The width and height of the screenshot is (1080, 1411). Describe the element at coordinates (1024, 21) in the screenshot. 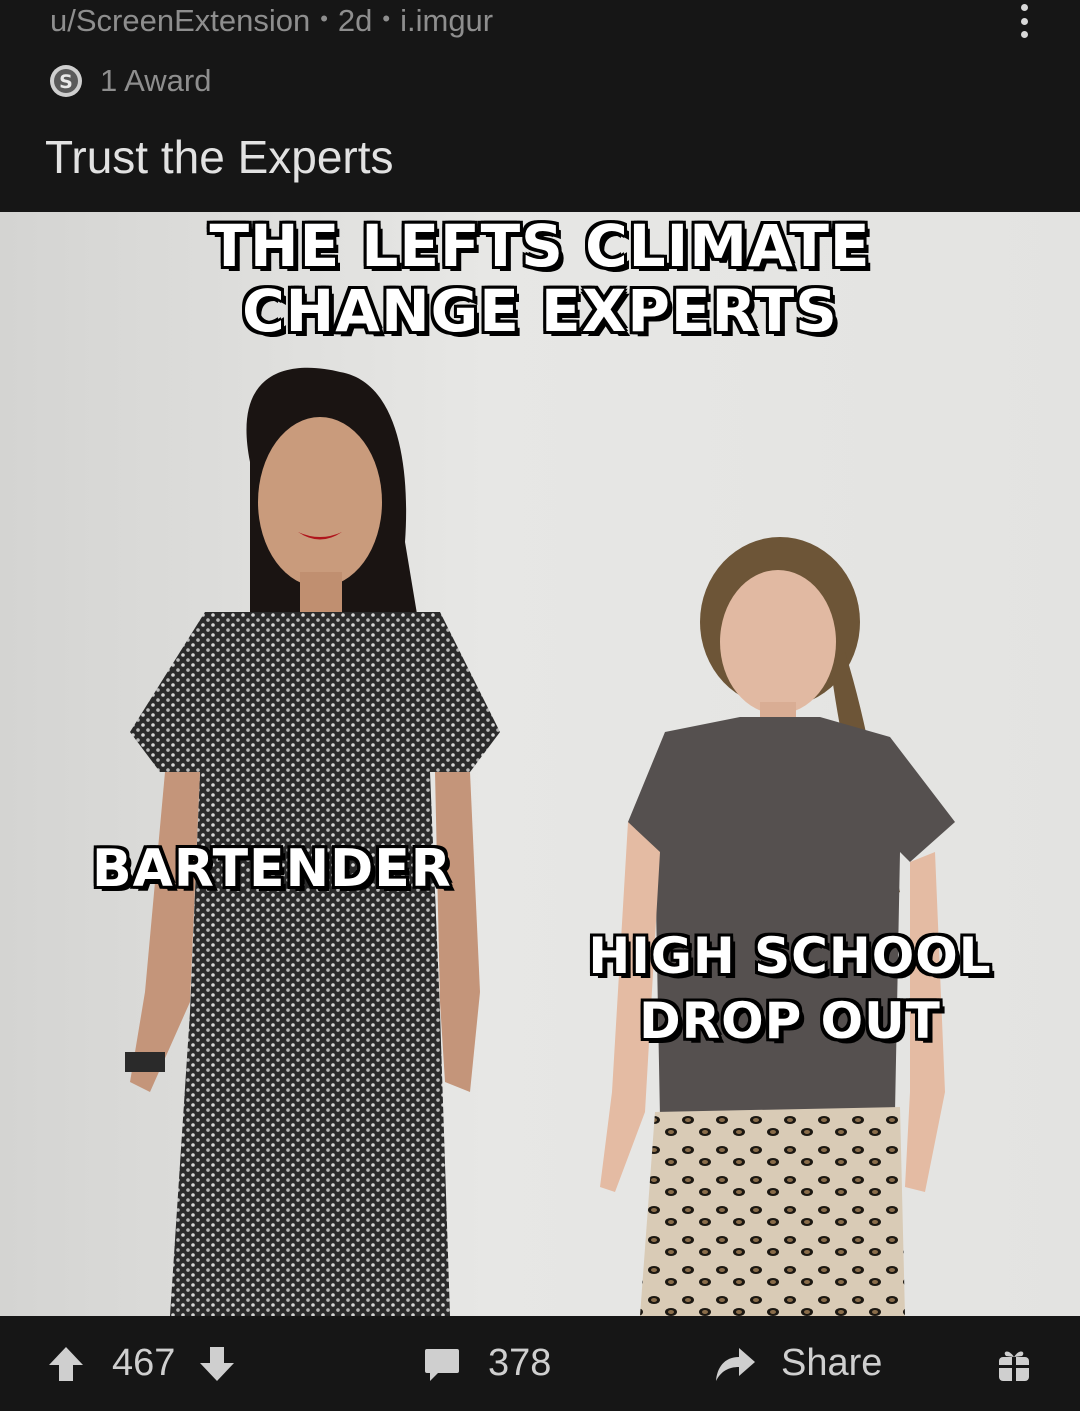

I see `kebab-menu-icon` at that location.